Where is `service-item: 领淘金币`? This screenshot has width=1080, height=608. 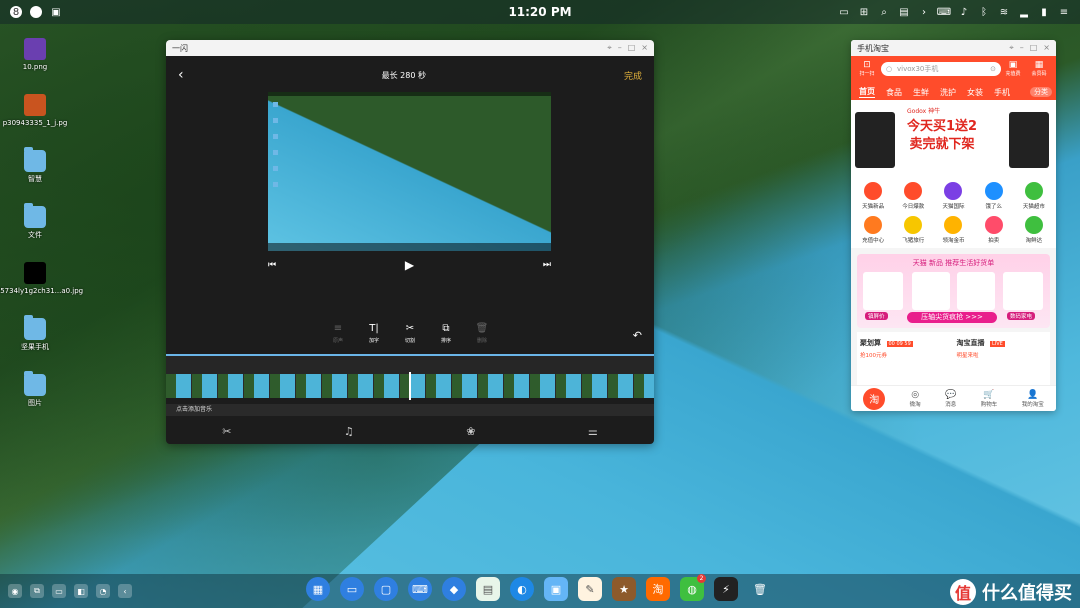
service-item: 领淘金币 is located at coordinates (953, 230).